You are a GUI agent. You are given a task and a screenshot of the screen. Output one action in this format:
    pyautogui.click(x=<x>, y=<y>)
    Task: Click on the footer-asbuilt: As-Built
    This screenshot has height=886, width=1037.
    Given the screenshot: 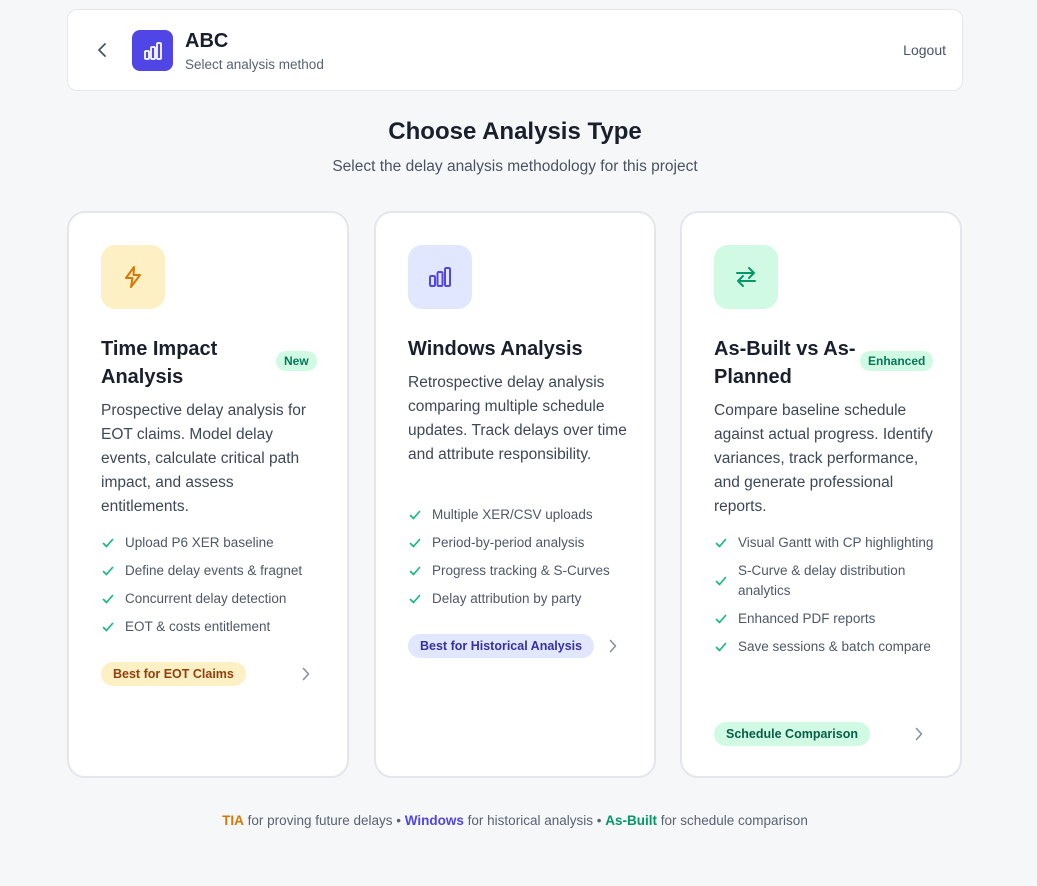 What is the action you would take?
    pyautogui.click(x=631, y=820)
    